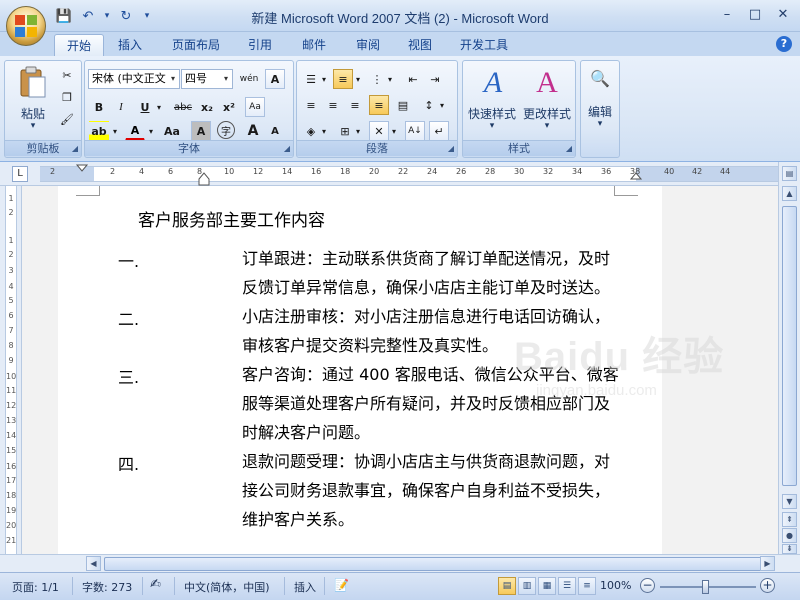 The height and width of the screenshot is (600, 800). What do you see at coordinates (789, 535) in the screenshot?
I see `browse-object-icon: ●` at bounding box center [789, 535].